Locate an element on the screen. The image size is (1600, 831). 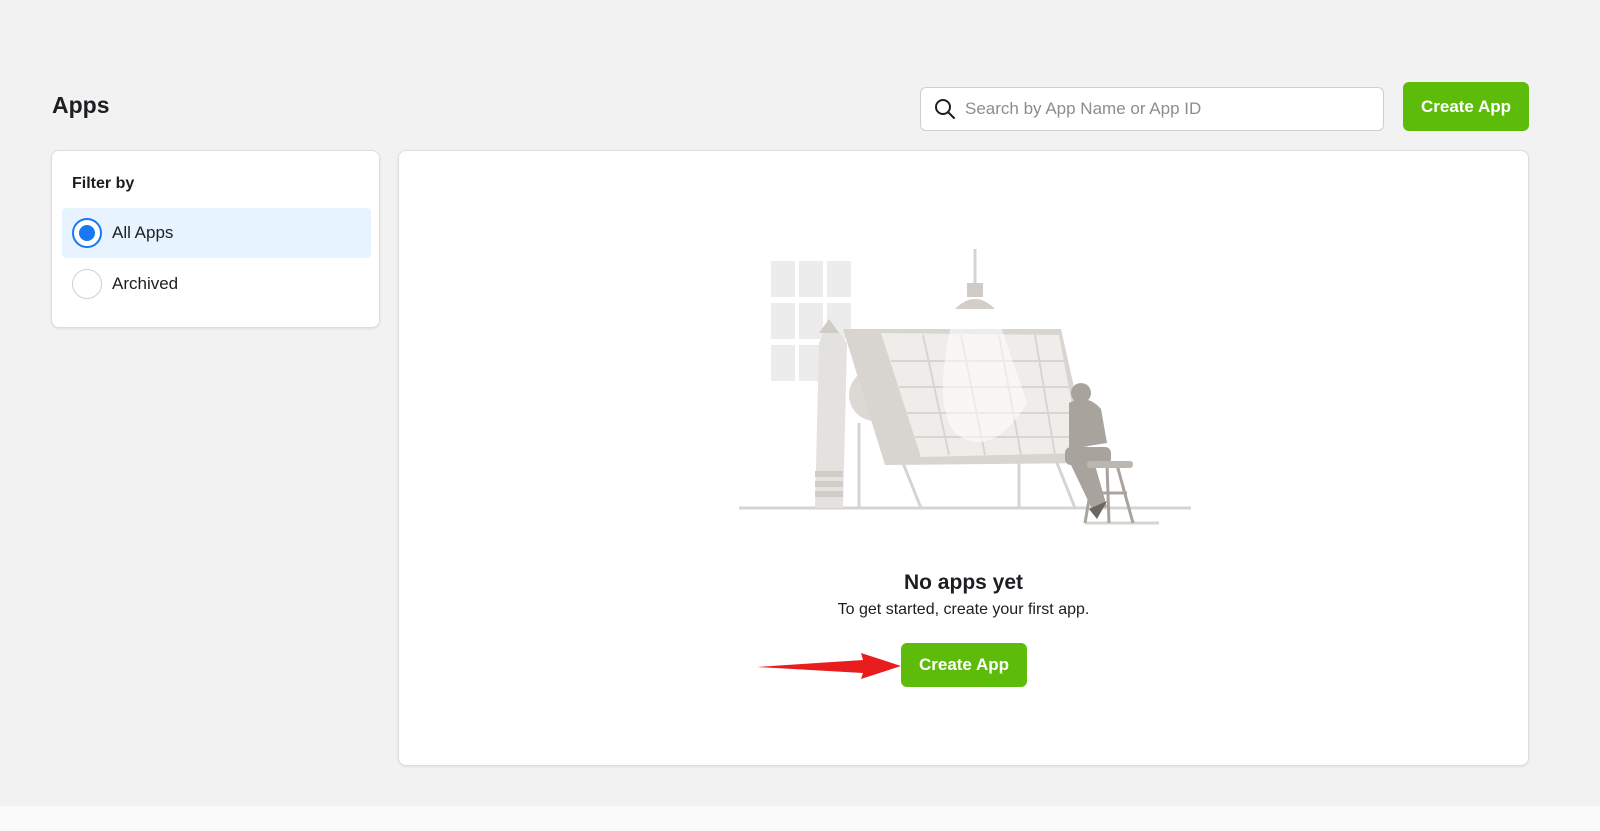
search-icon is located at coordinates (945, 109).